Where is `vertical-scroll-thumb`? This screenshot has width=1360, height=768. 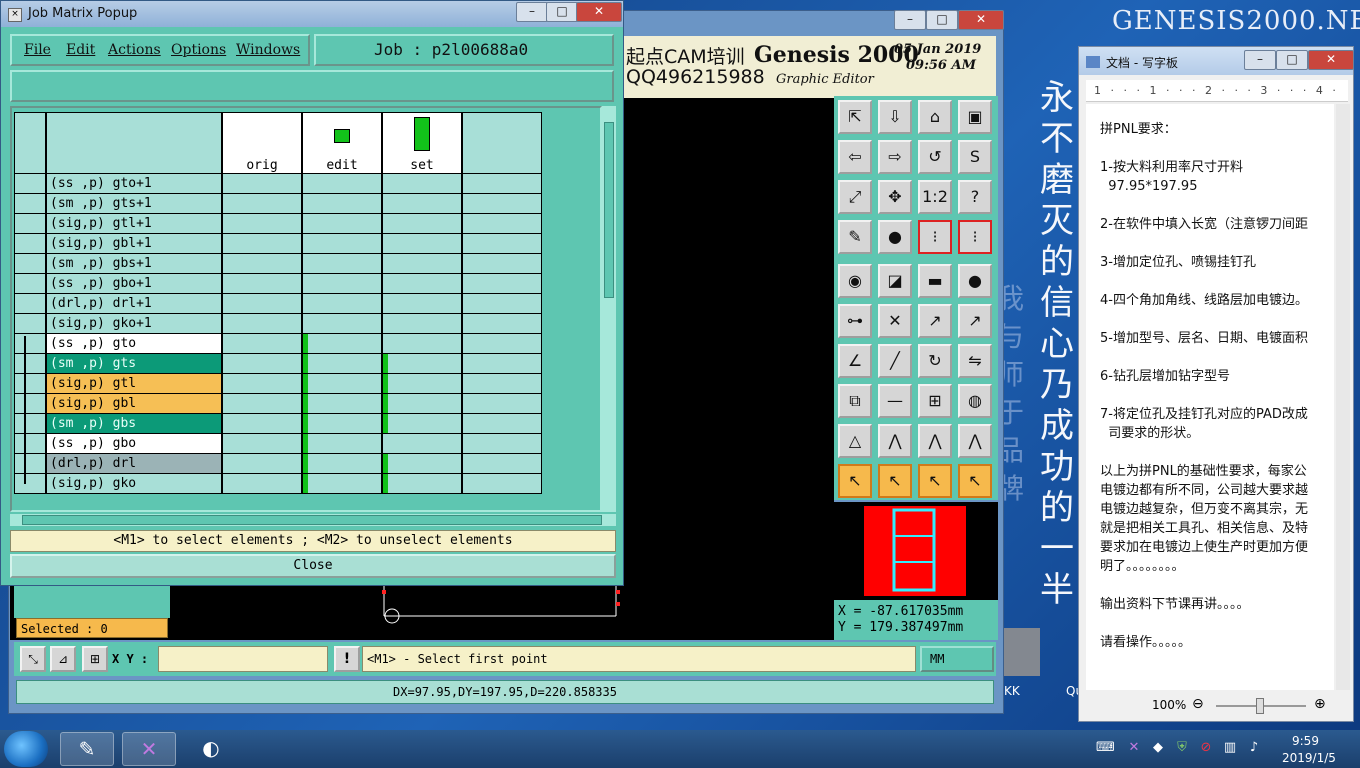 vertical-scroll-thumb is located at coordinates (609, 210).